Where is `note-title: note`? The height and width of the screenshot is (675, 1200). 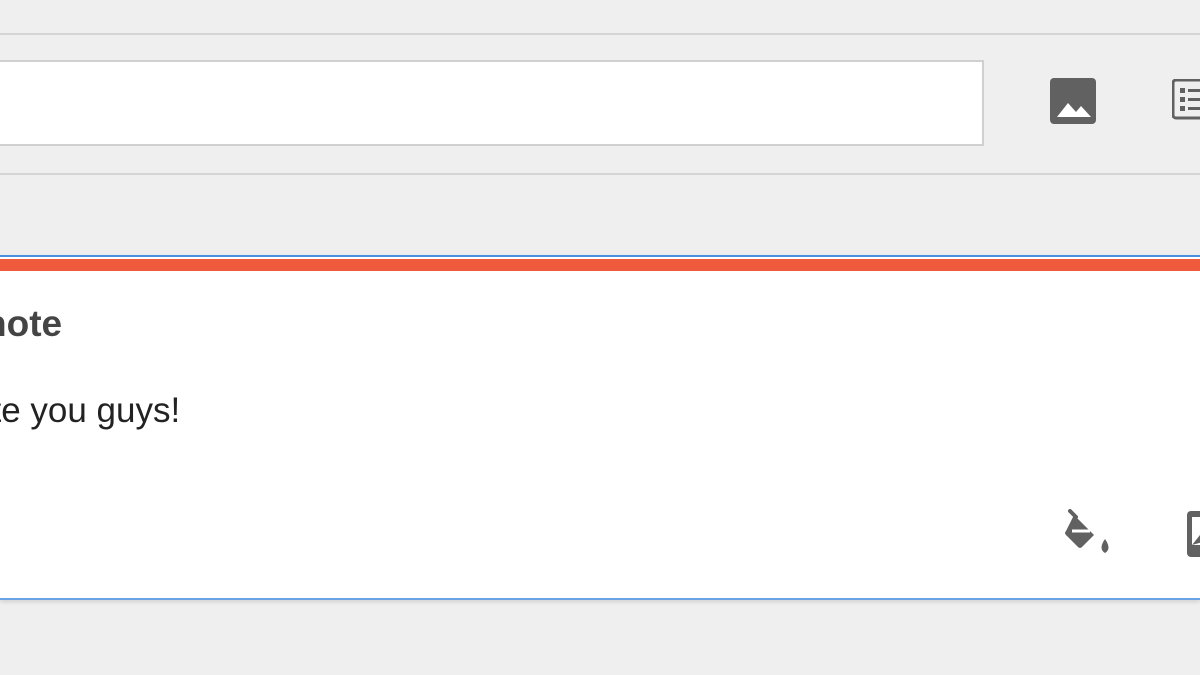 note-title: note is located at coordinates (31, 324).